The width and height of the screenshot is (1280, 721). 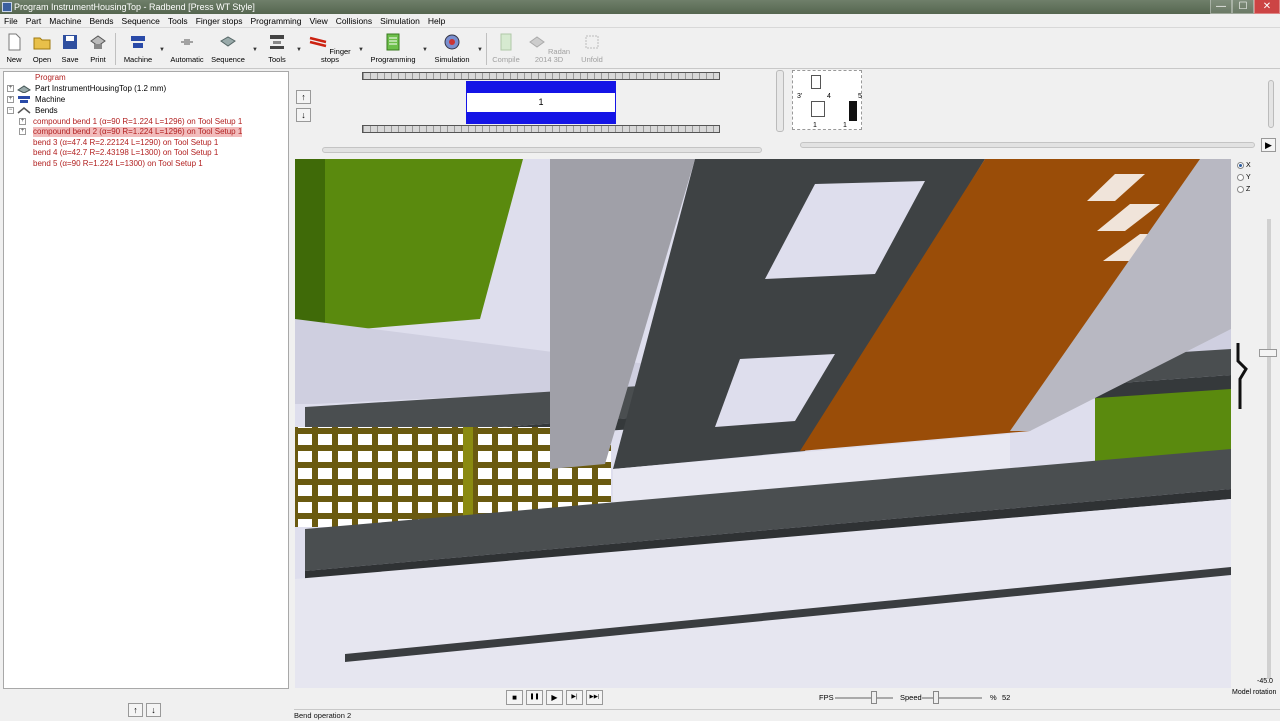 I want to click on upper-tool-rail, so click(x=541, y=76).